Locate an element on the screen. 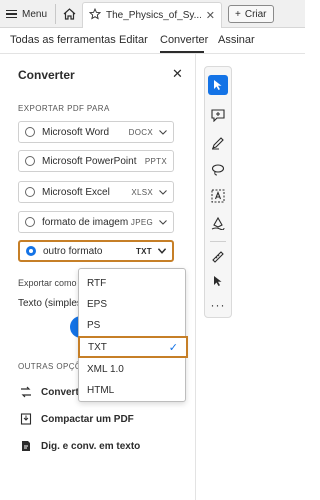  menu-button: Menu is located at coordinates (26, 14).